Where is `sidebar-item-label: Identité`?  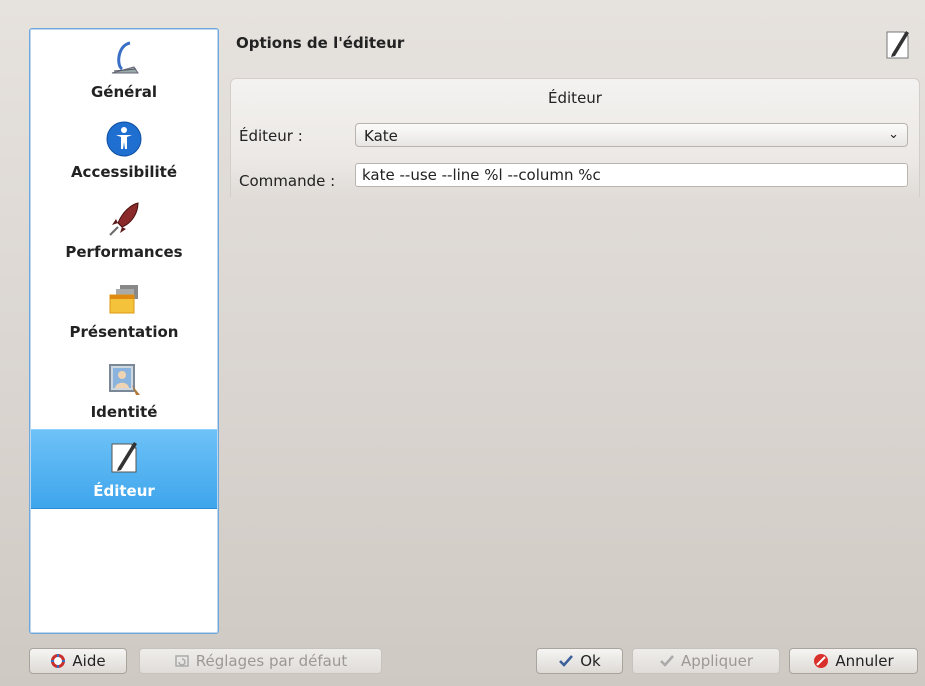 sidebar-item-label: Identité is located at coordinates (124, 412).